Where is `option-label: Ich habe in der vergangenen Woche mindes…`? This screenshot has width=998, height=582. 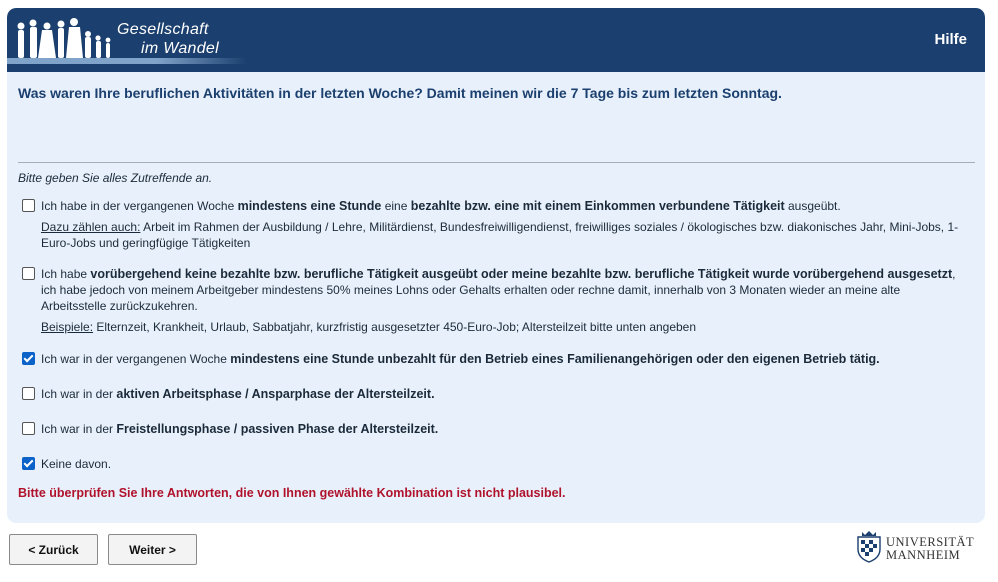 option-label: Ich habe in der vergangenen Woche mindes… is located at coordinates (441, 206).